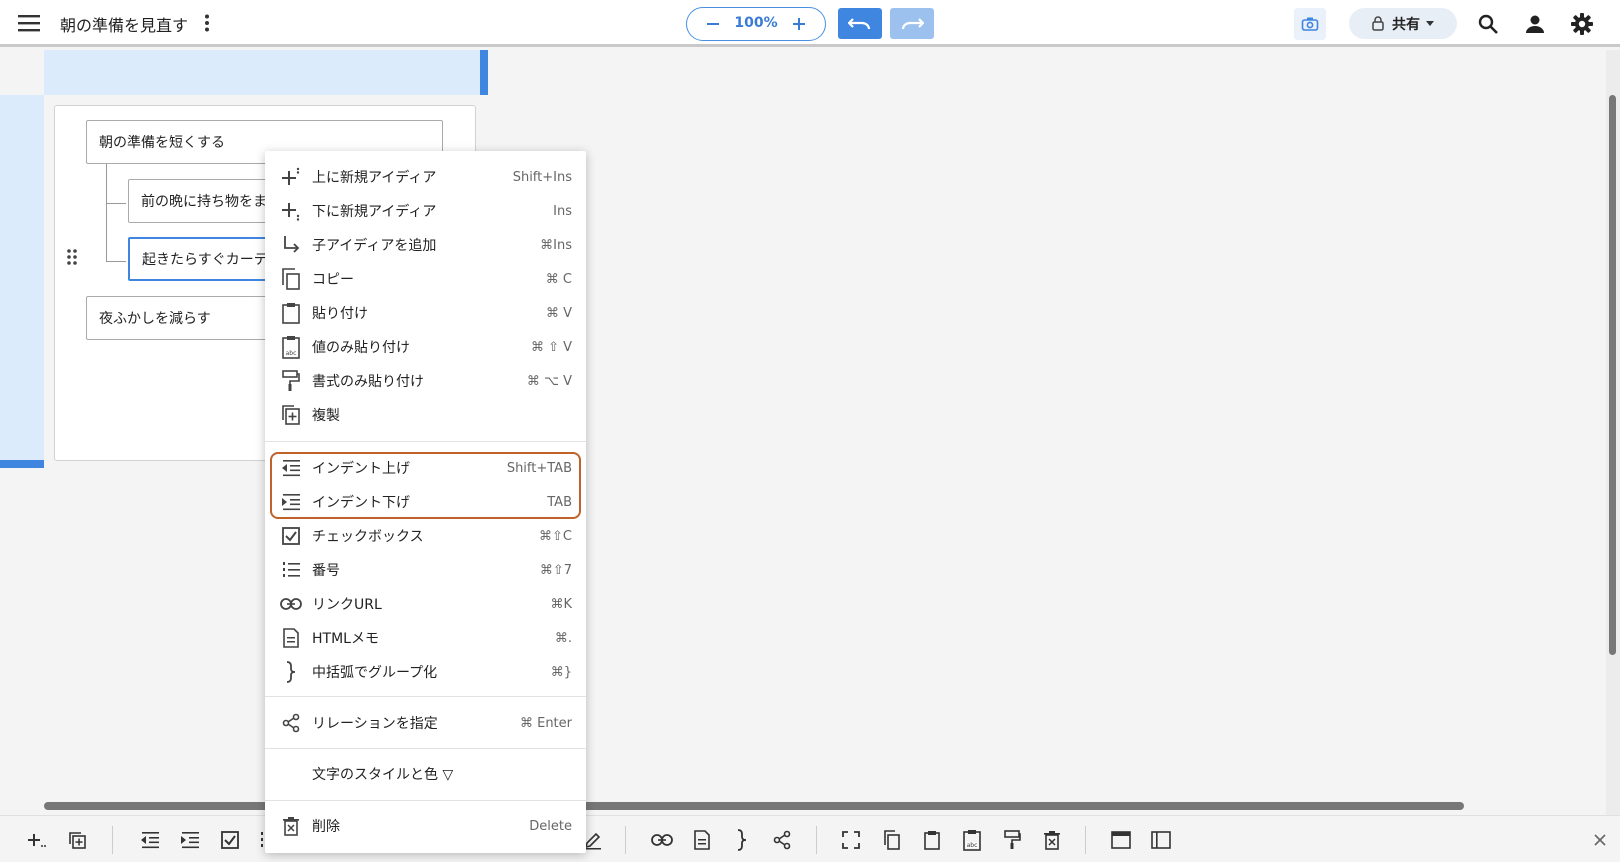 This screenshot has width=1620, height=862. Describe the element at coordinates (291, 672) in the screenshot. I see `brace-icon` at that location.